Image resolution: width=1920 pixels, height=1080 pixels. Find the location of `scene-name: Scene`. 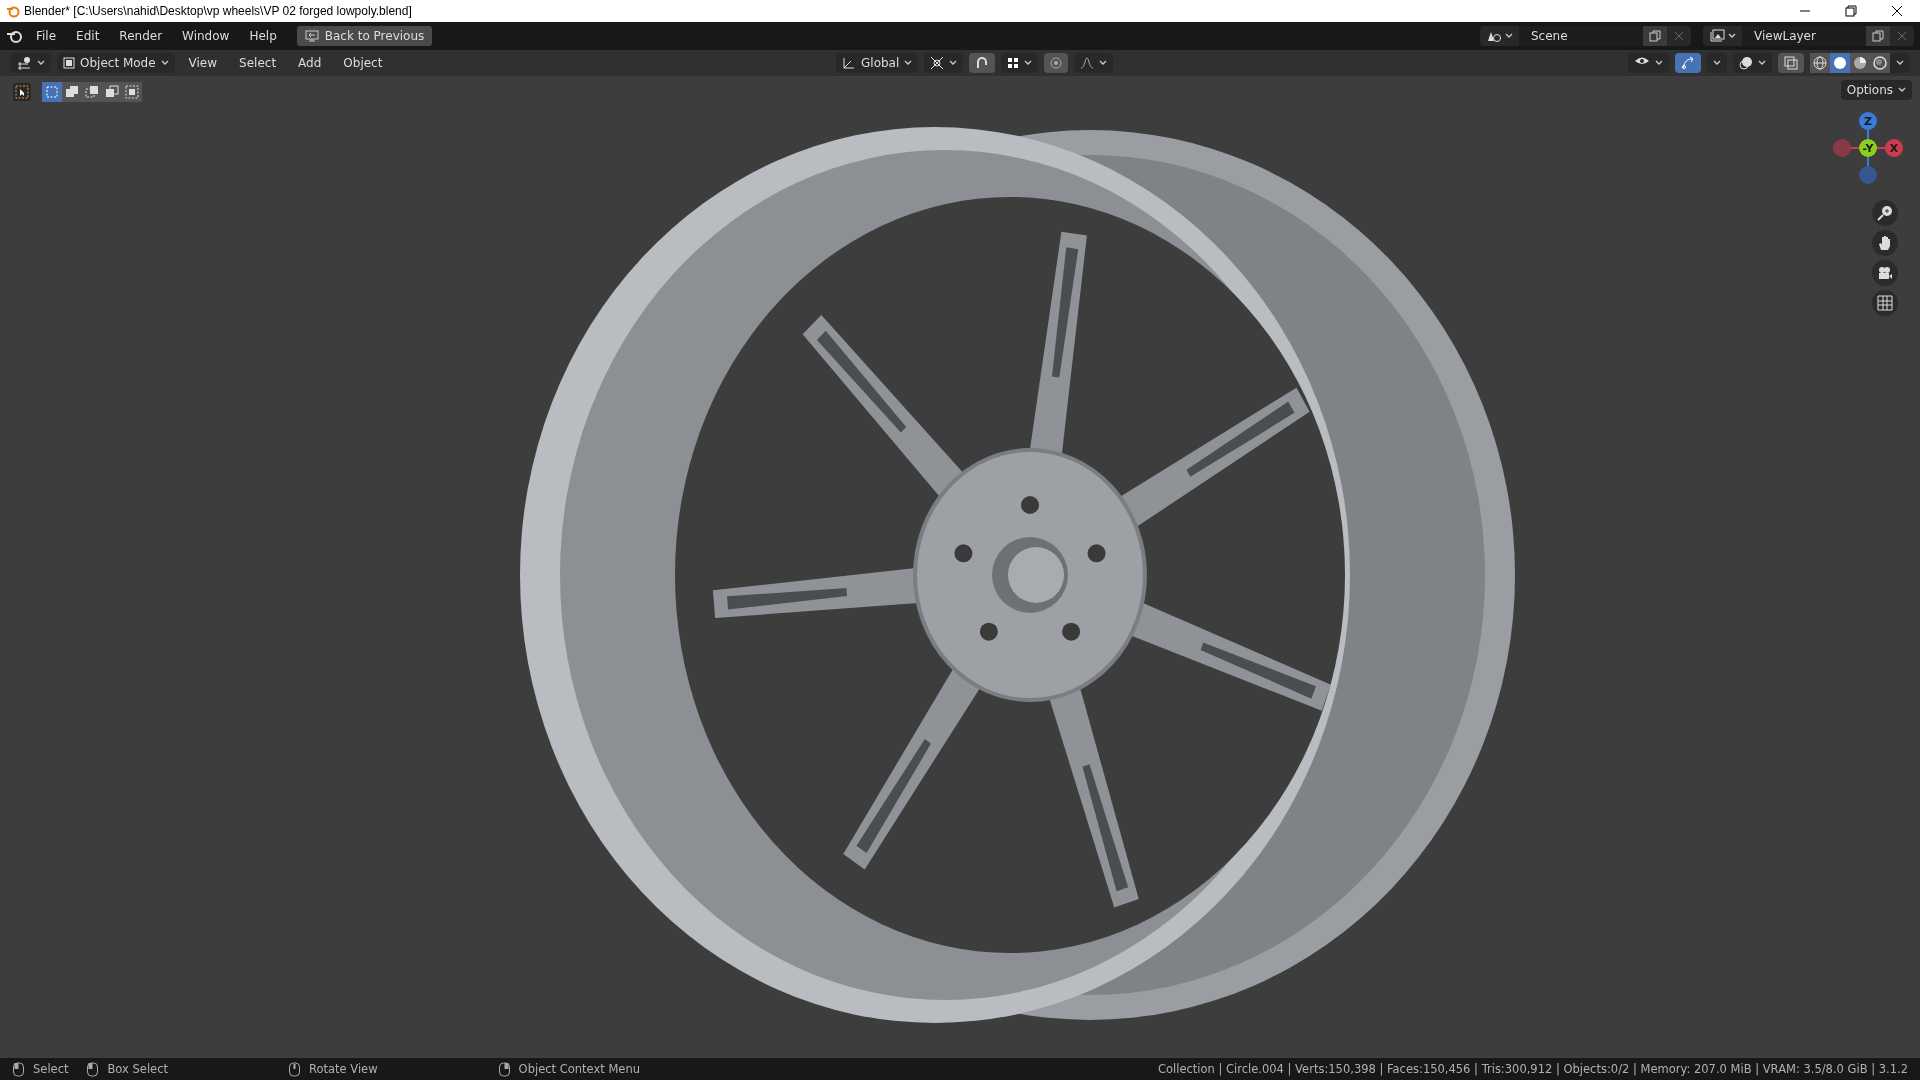

scene-name: Scene is located at coordinates (1581, 36).